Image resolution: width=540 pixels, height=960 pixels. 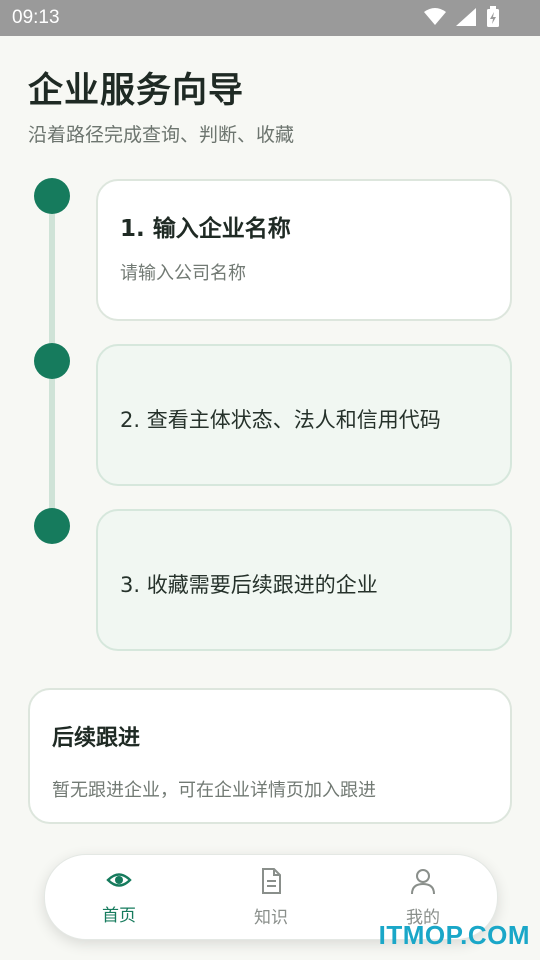 I want to click on person-icon, so click(x=423, y=882).